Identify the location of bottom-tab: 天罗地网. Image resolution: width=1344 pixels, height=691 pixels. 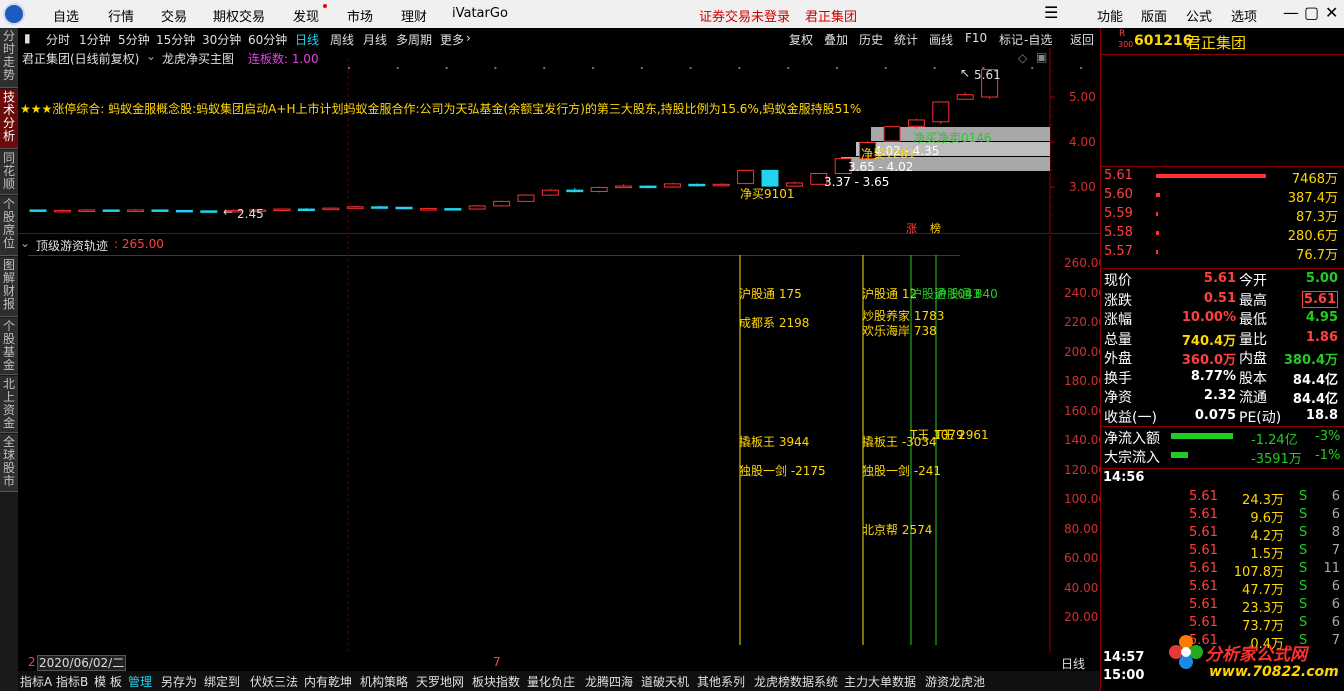
(440, 681).